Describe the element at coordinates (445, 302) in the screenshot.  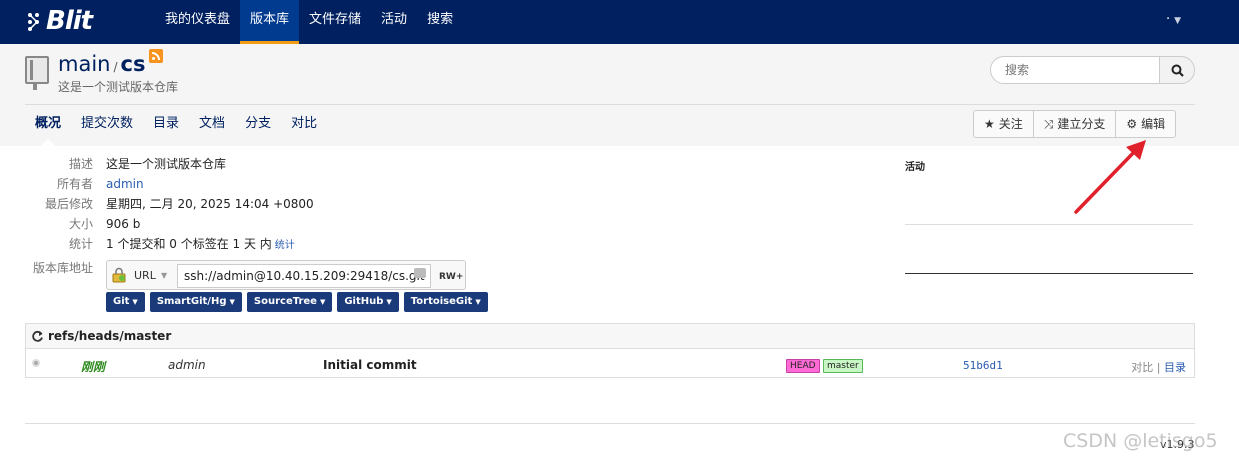
I see `client-button-tortoisegit: TortoiseGit ▼` at that location.